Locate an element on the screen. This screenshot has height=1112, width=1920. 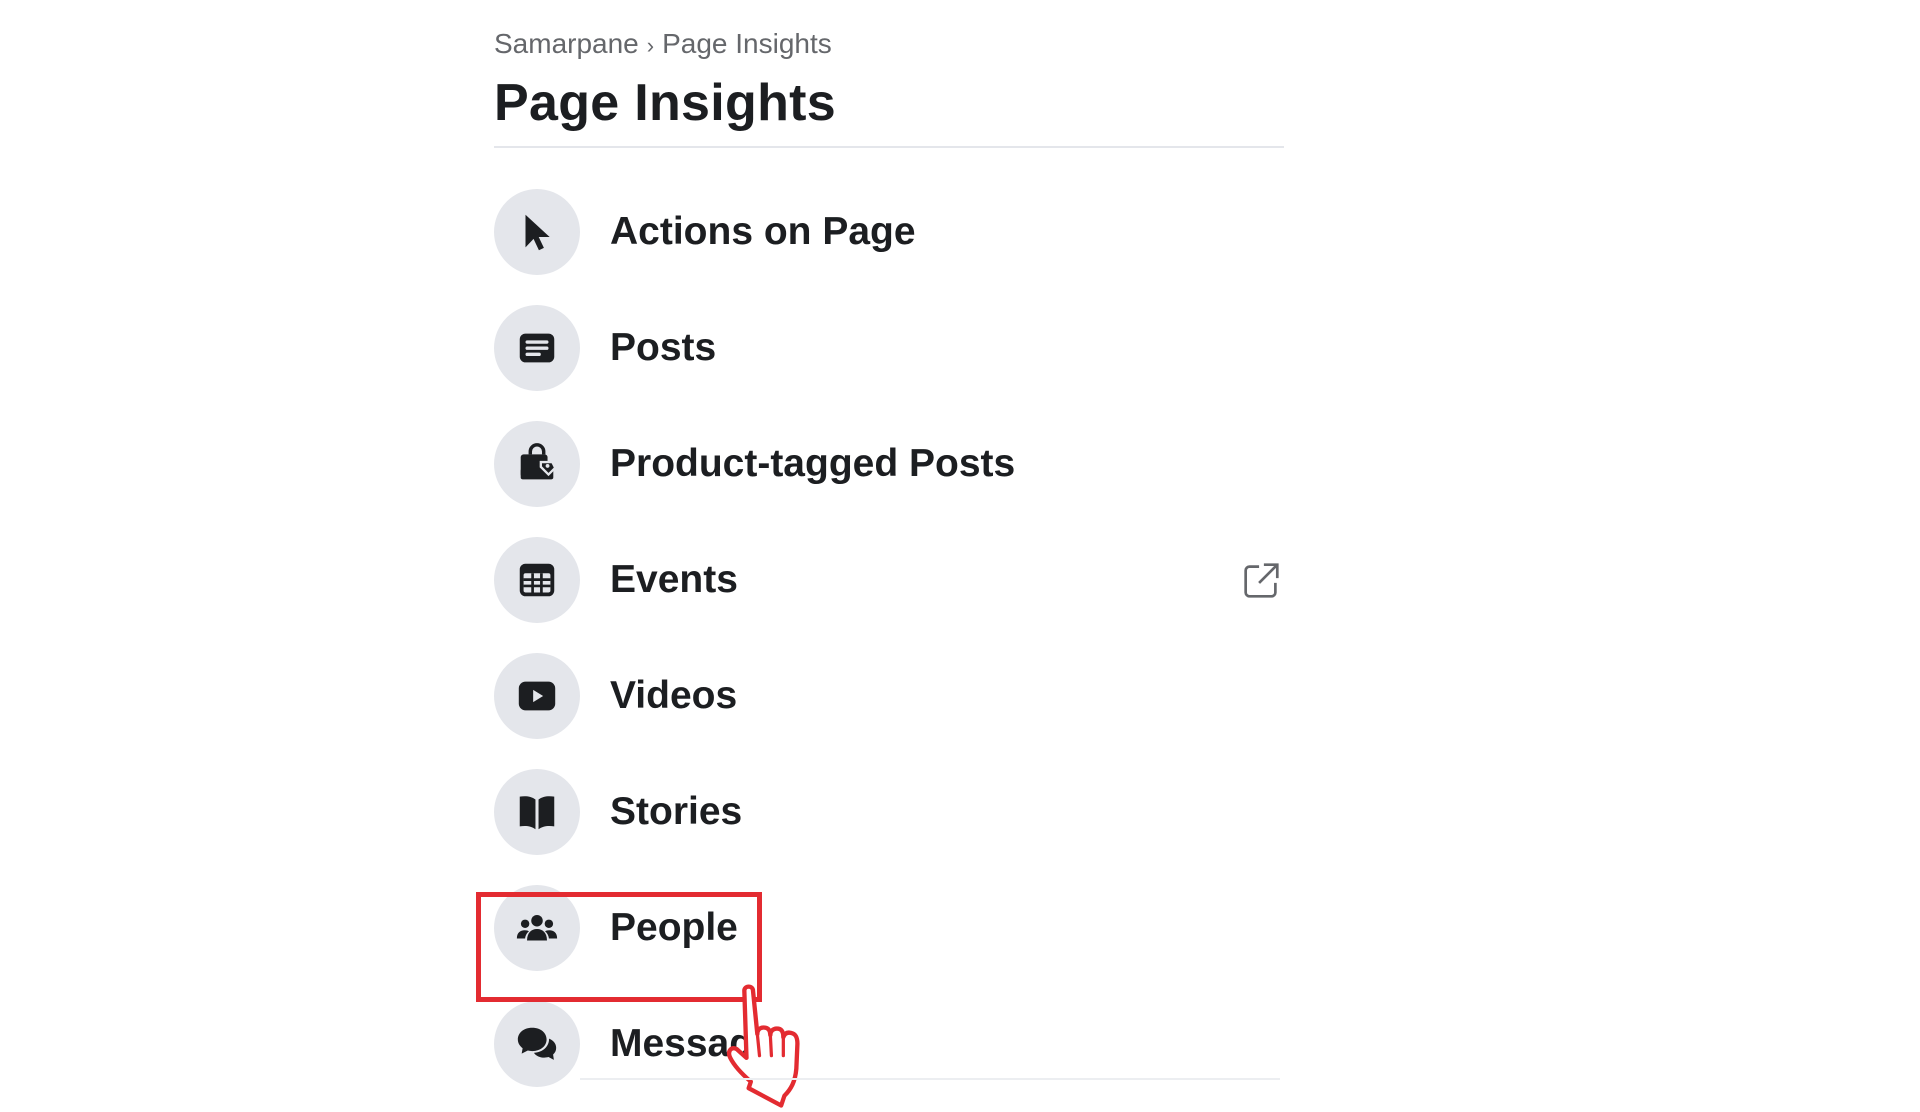
menu-item-label: Messages is located at coordinates (703, 1043).